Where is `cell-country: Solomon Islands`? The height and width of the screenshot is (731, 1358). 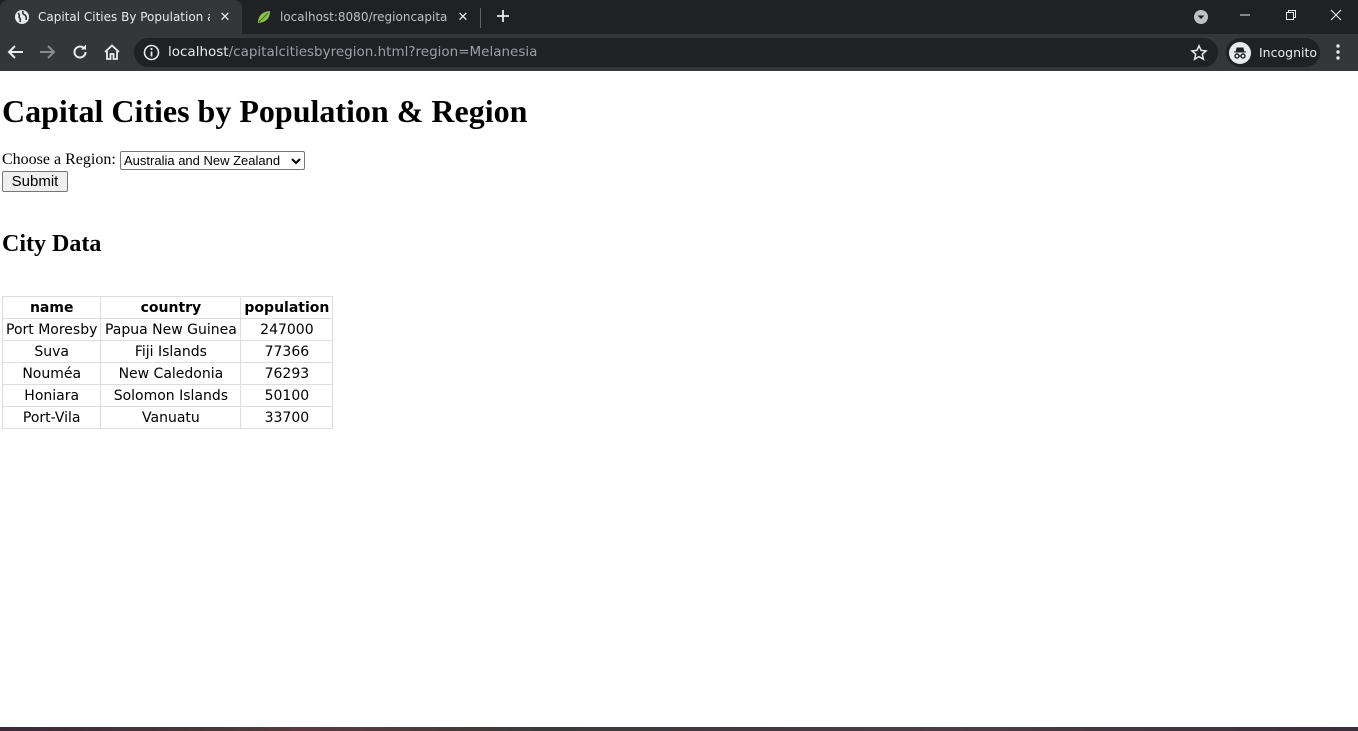
cell-country: Solomon Islands is located at coordinates (171, 395).